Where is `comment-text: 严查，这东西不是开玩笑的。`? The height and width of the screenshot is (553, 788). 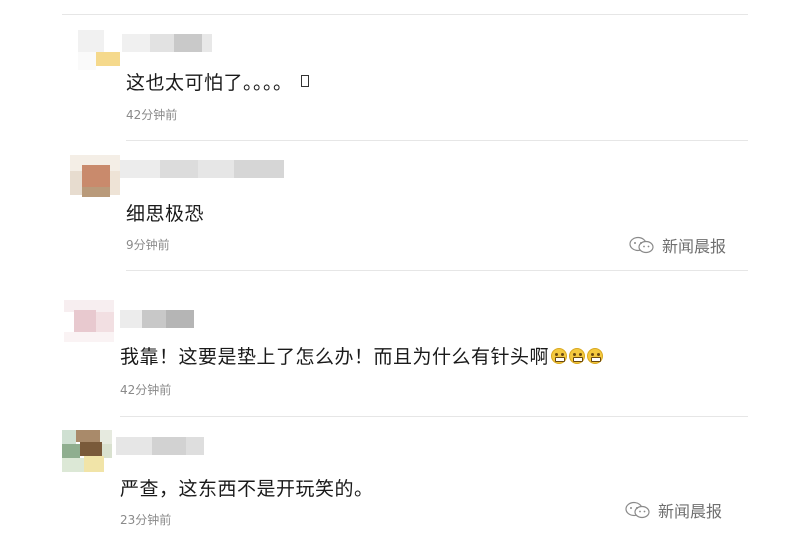
comment-text: 严查，这东西不是开玩笑的。 is located at coordinates (247, 489).